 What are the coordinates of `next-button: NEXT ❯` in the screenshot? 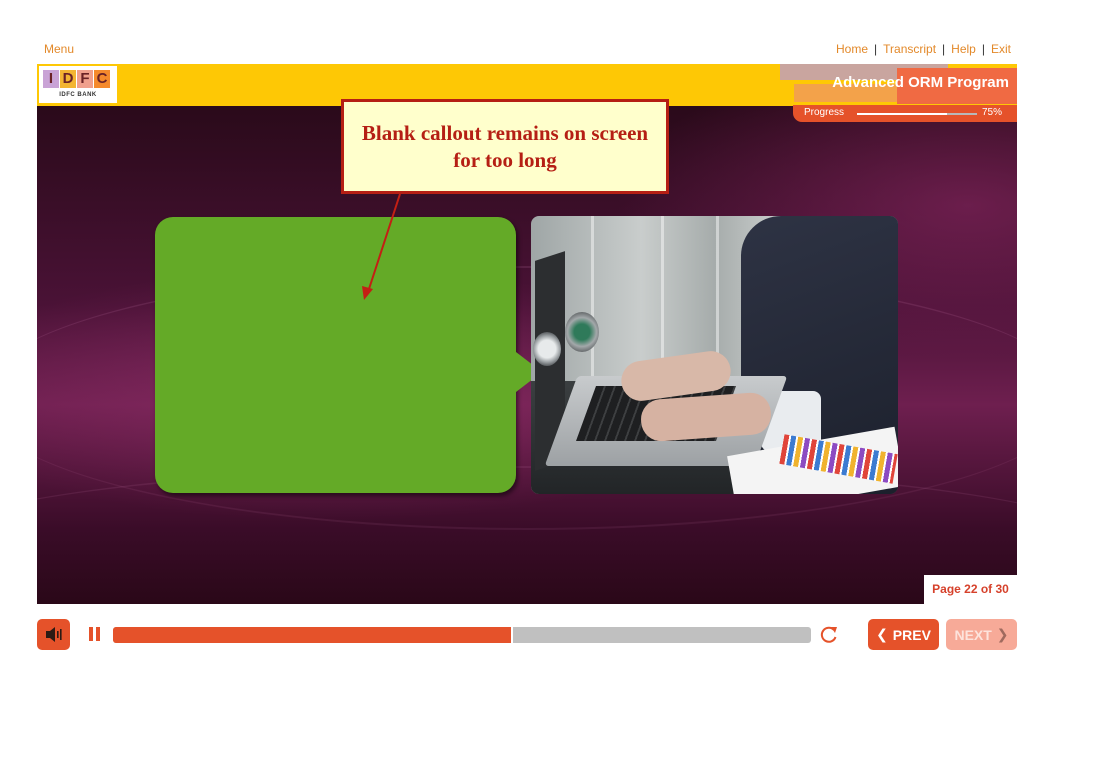 It's located at (981, 634).